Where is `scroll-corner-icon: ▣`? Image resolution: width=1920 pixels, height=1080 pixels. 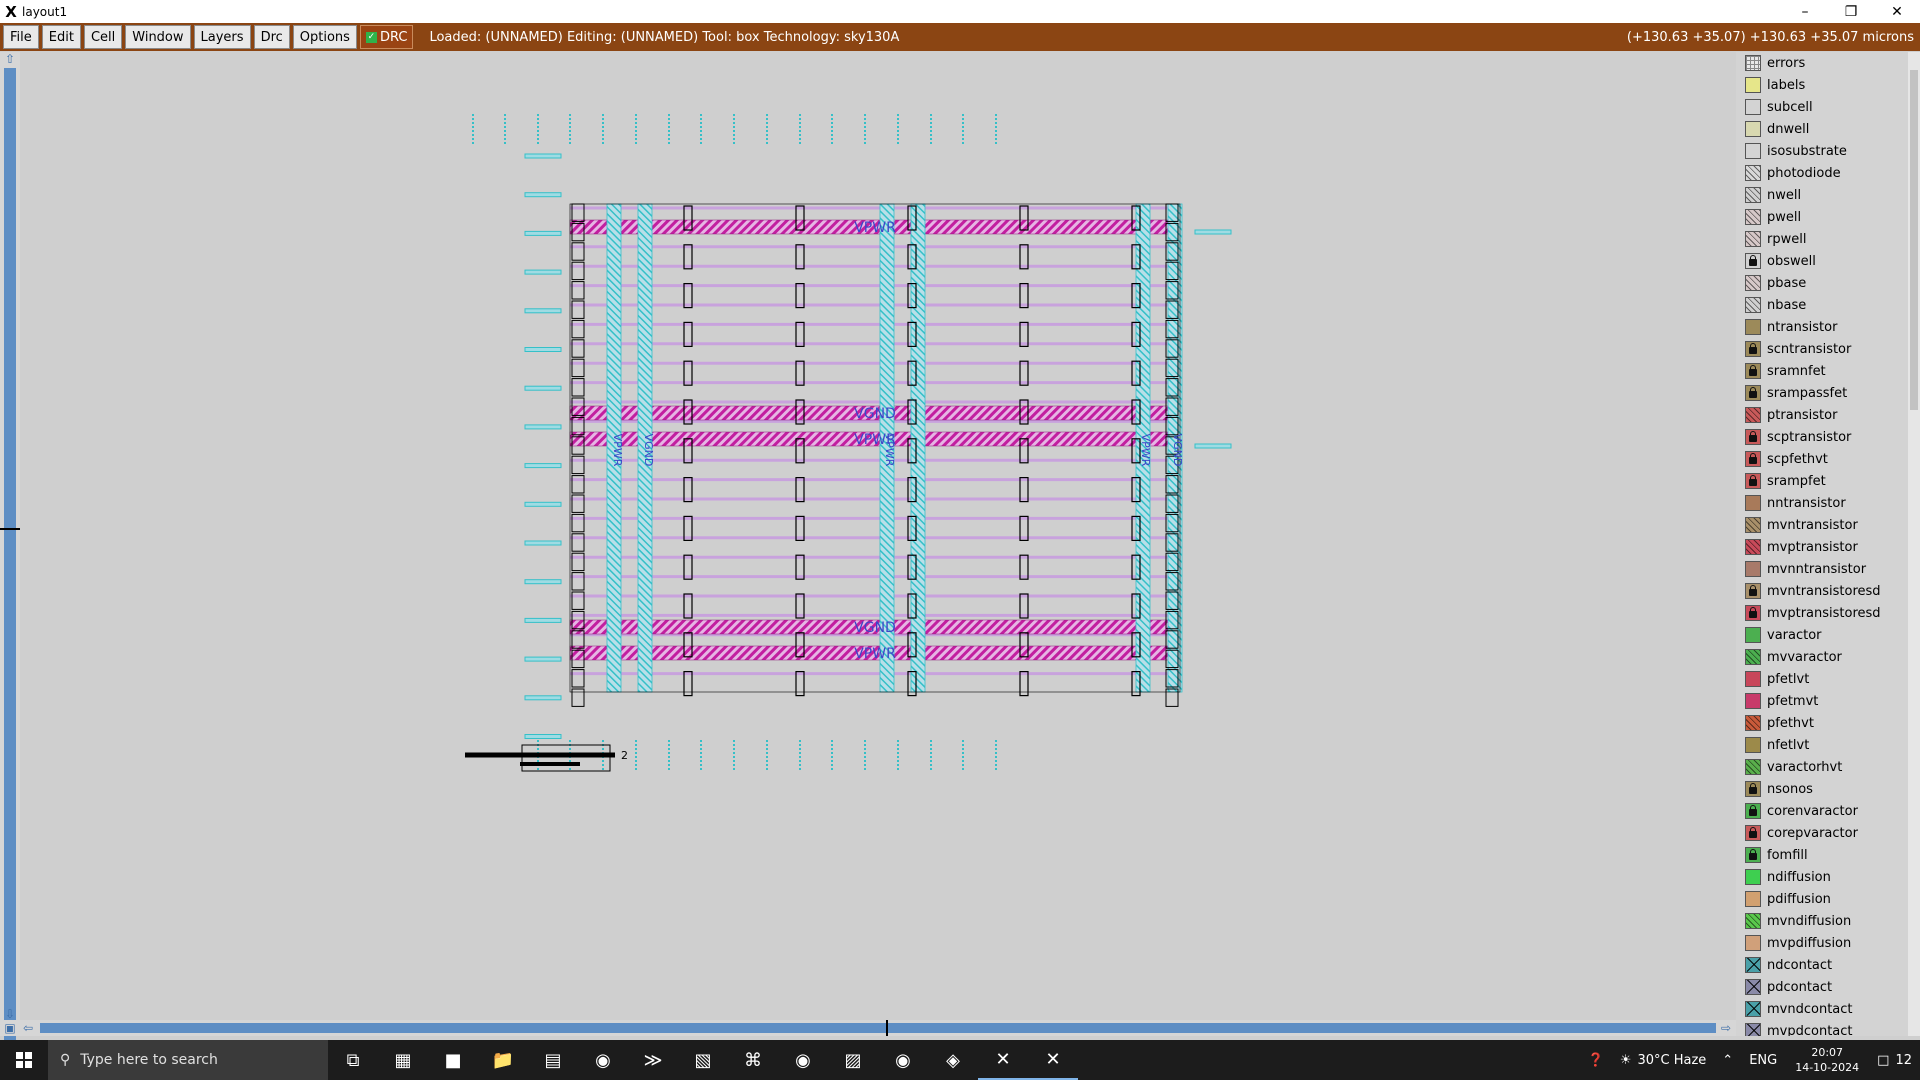
scroll-corner-icon: ▣ is located at coordinates (10, 1028).